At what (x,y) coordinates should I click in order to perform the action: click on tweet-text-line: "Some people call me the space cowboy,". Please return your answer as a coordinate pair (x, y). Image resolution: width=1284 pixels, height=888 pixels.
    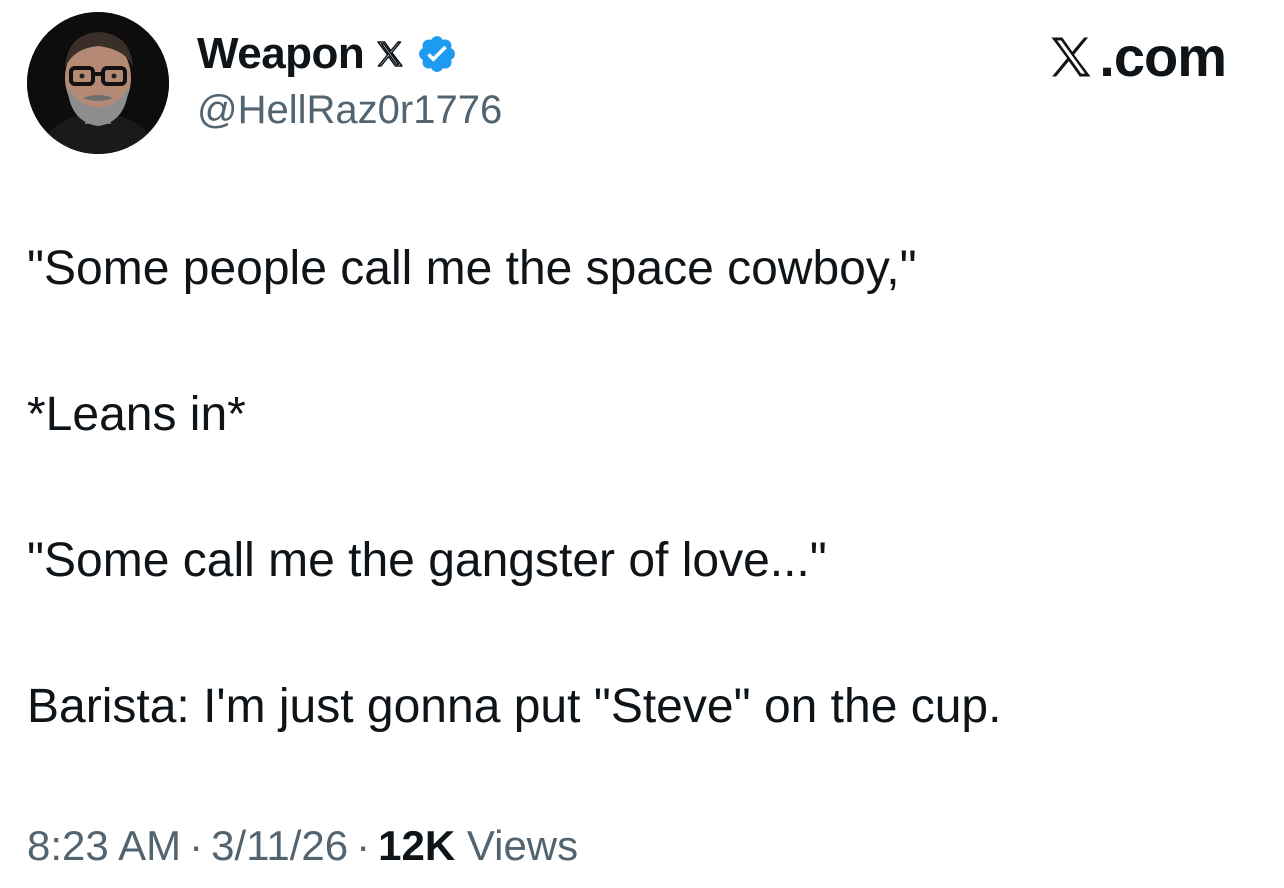
    Looking at the image, I should click on (472, 268).